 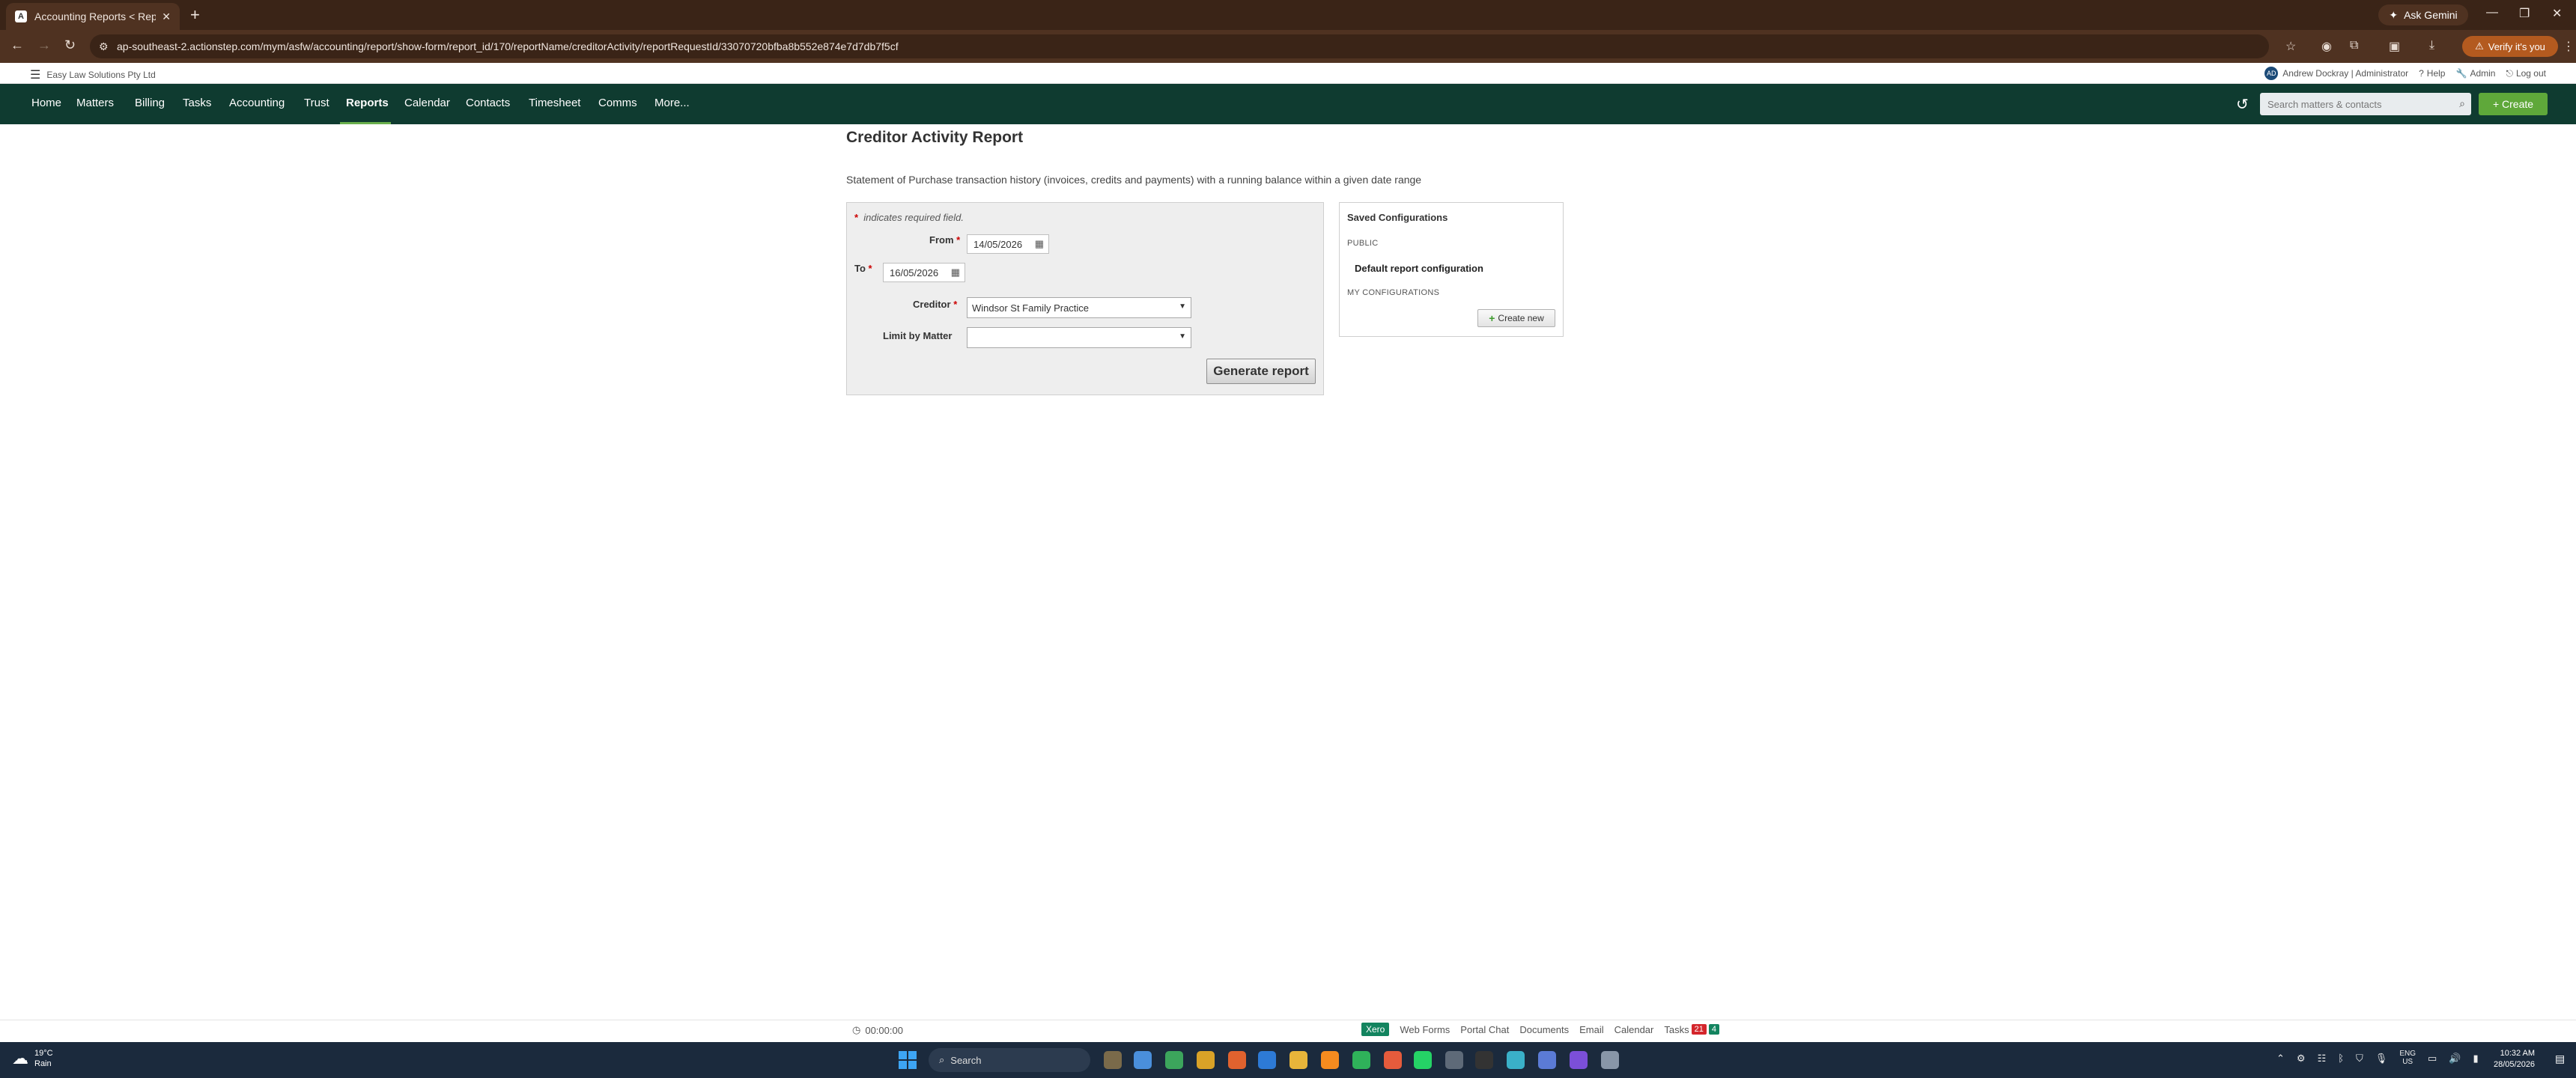 What do you see at coordinates (2432, 1059) in the screenshot?
I see `display-tray-icon: ▭` at bounding box center [2432, 1059].